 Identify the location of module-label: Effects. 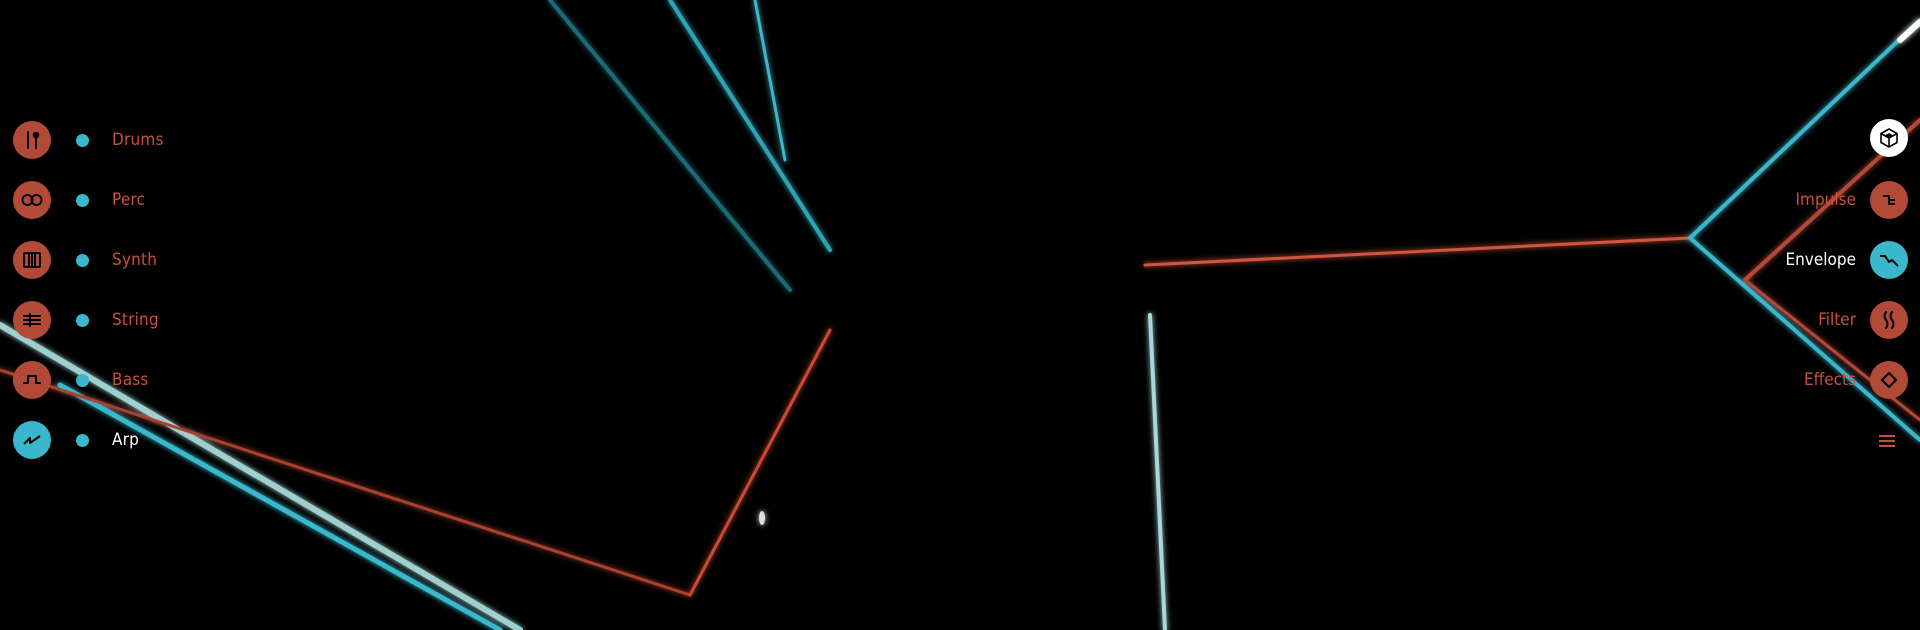
(1830, 380).